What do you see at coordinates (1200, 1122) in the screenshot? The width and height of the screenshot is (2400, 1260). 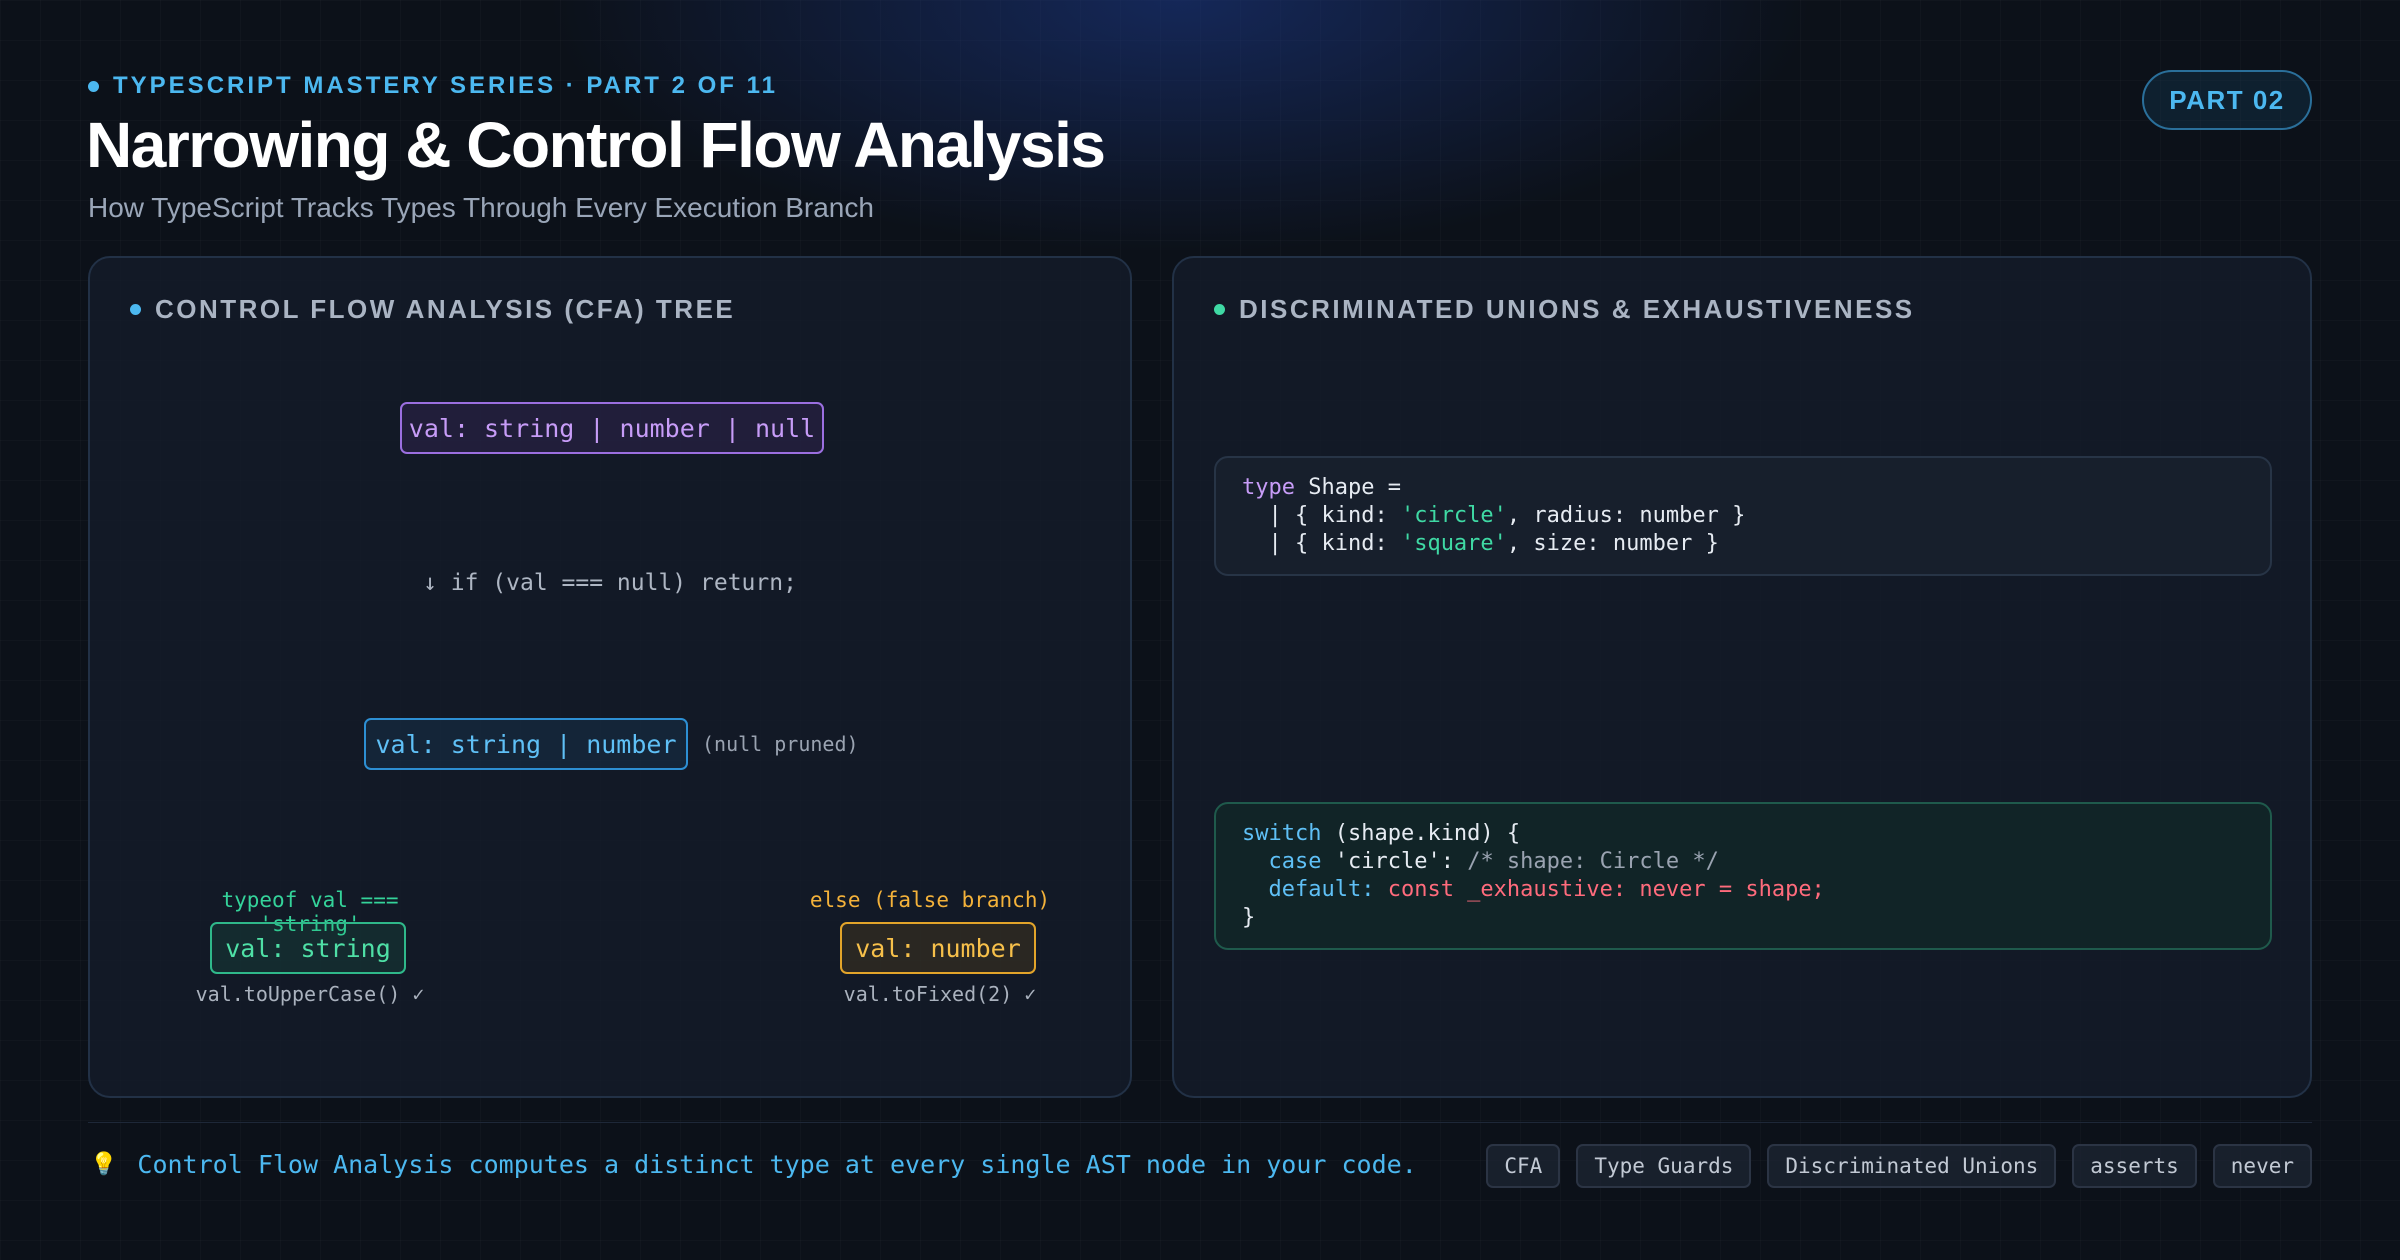 I see `footer-divider` at bounding box center [1200, 1122].